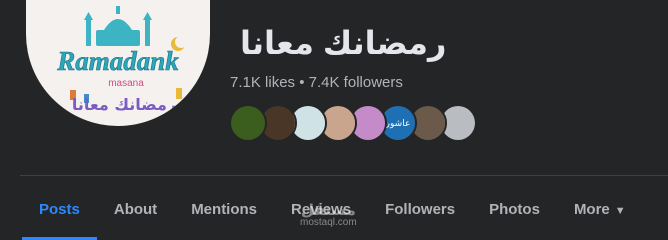 This screenshot has width=668, height=240. I want to click on tab-label: Mentions, so click(224, 209).